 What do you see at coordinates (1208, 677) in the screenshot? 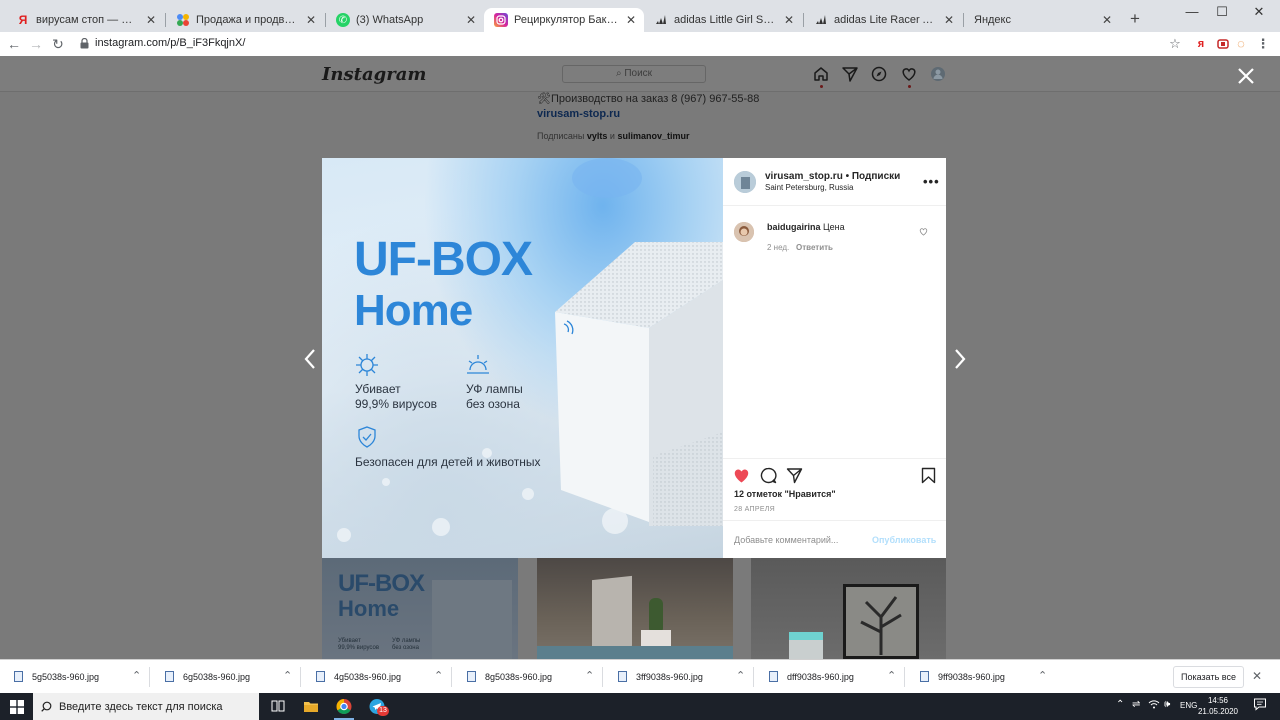
I see `show-all-downloads-button: Показать все` at bounding box center [1208, 677].